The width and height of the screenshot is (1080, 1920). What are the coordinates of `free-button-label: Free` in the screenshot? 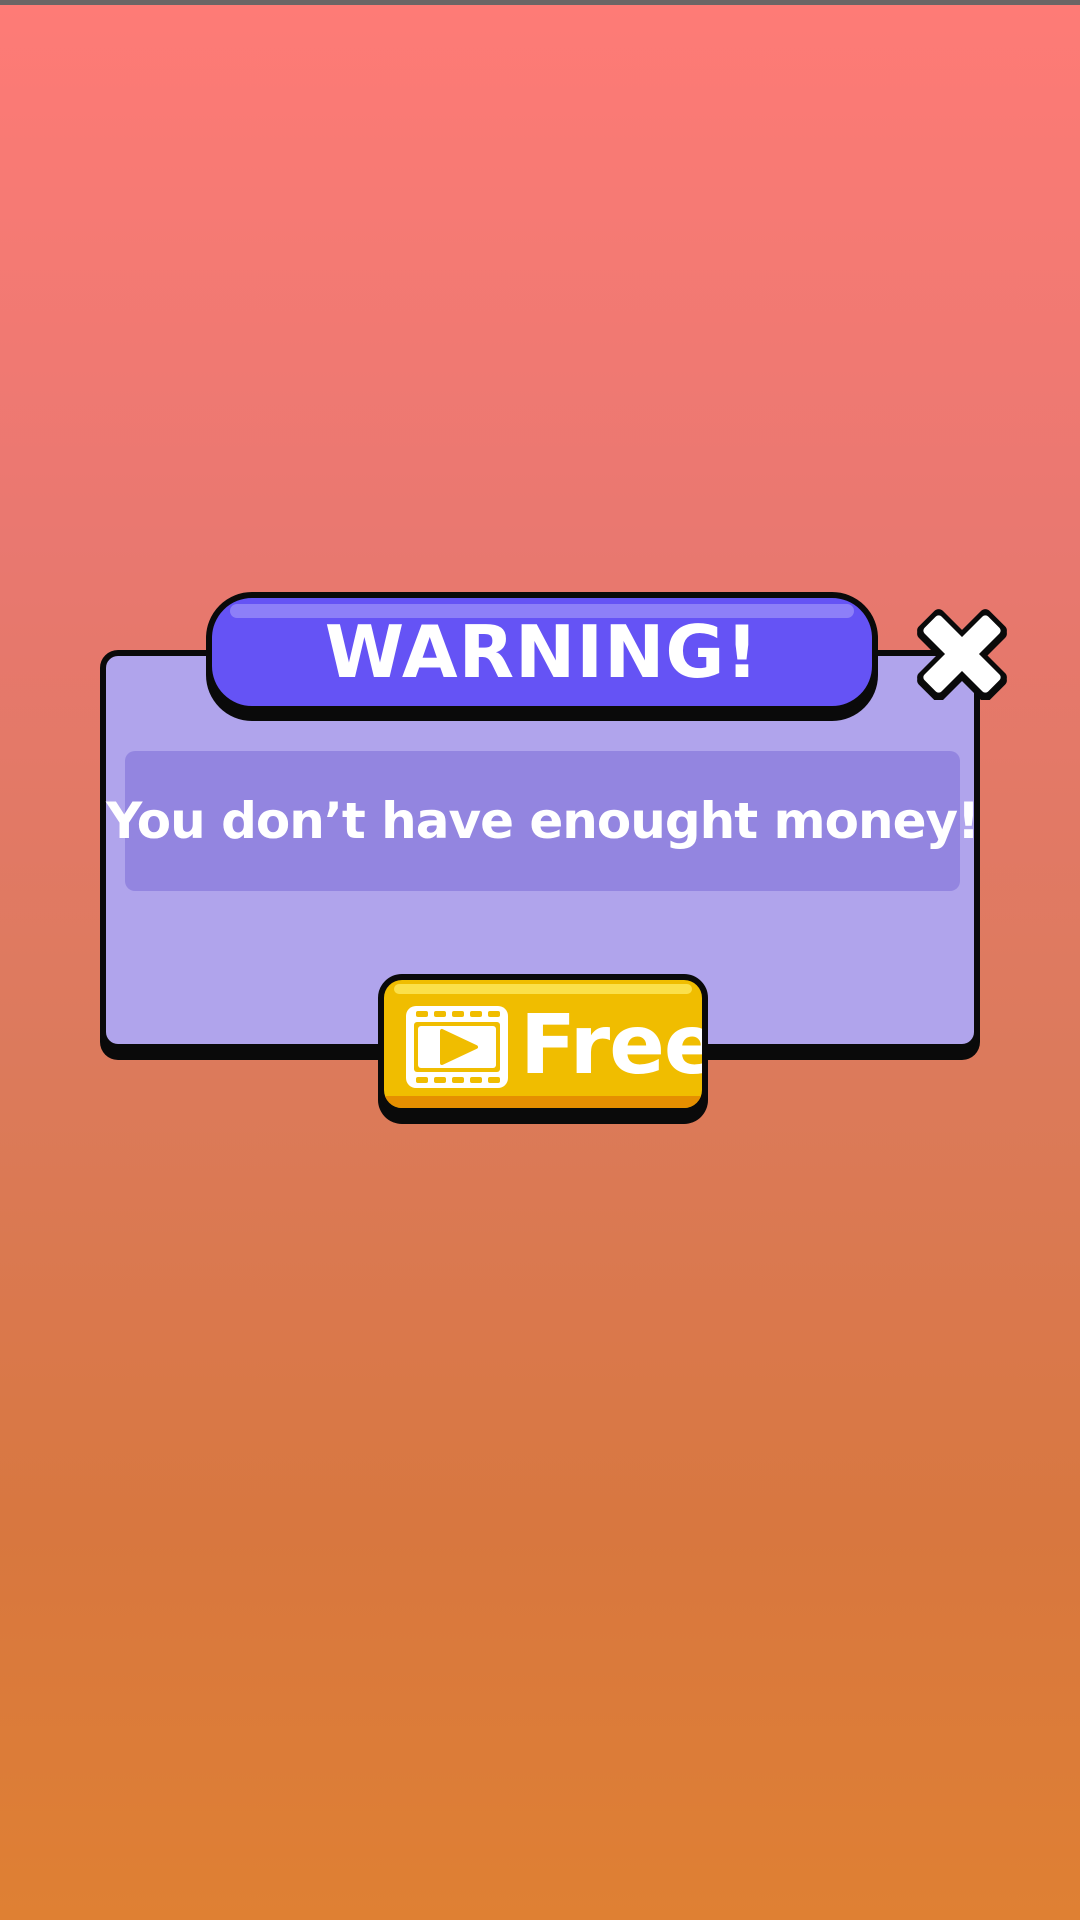 It's located at (614, 1045).